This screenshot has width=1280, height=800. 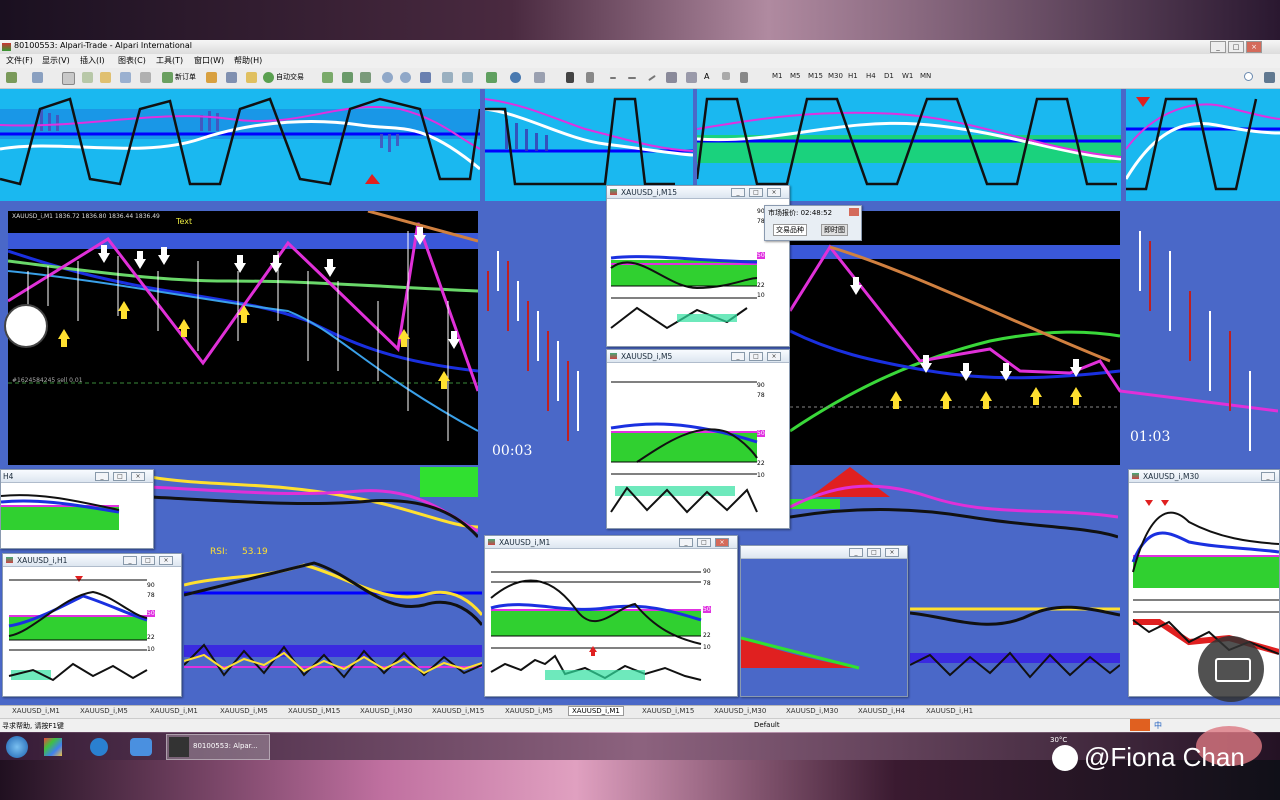 What do you see at coordinates (815, 76) in the screenshot?
I see `timeframe-m15: M15` at bounding box center [815, 76].